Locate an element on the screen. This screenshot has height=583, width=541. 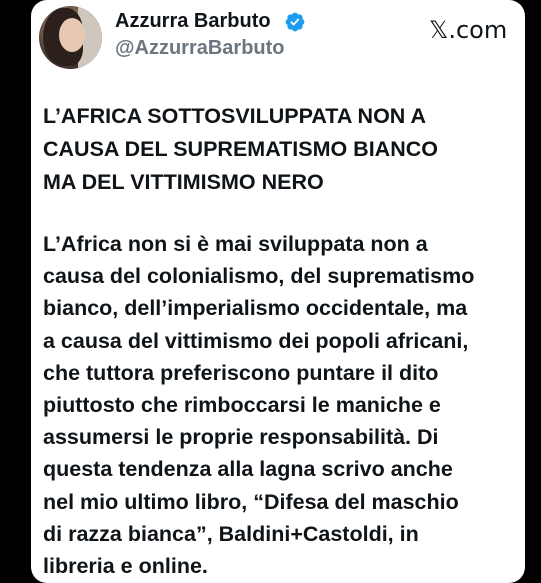
body-line: causa del colonialismo, del suprematismo is located at coordinates (259, 276).